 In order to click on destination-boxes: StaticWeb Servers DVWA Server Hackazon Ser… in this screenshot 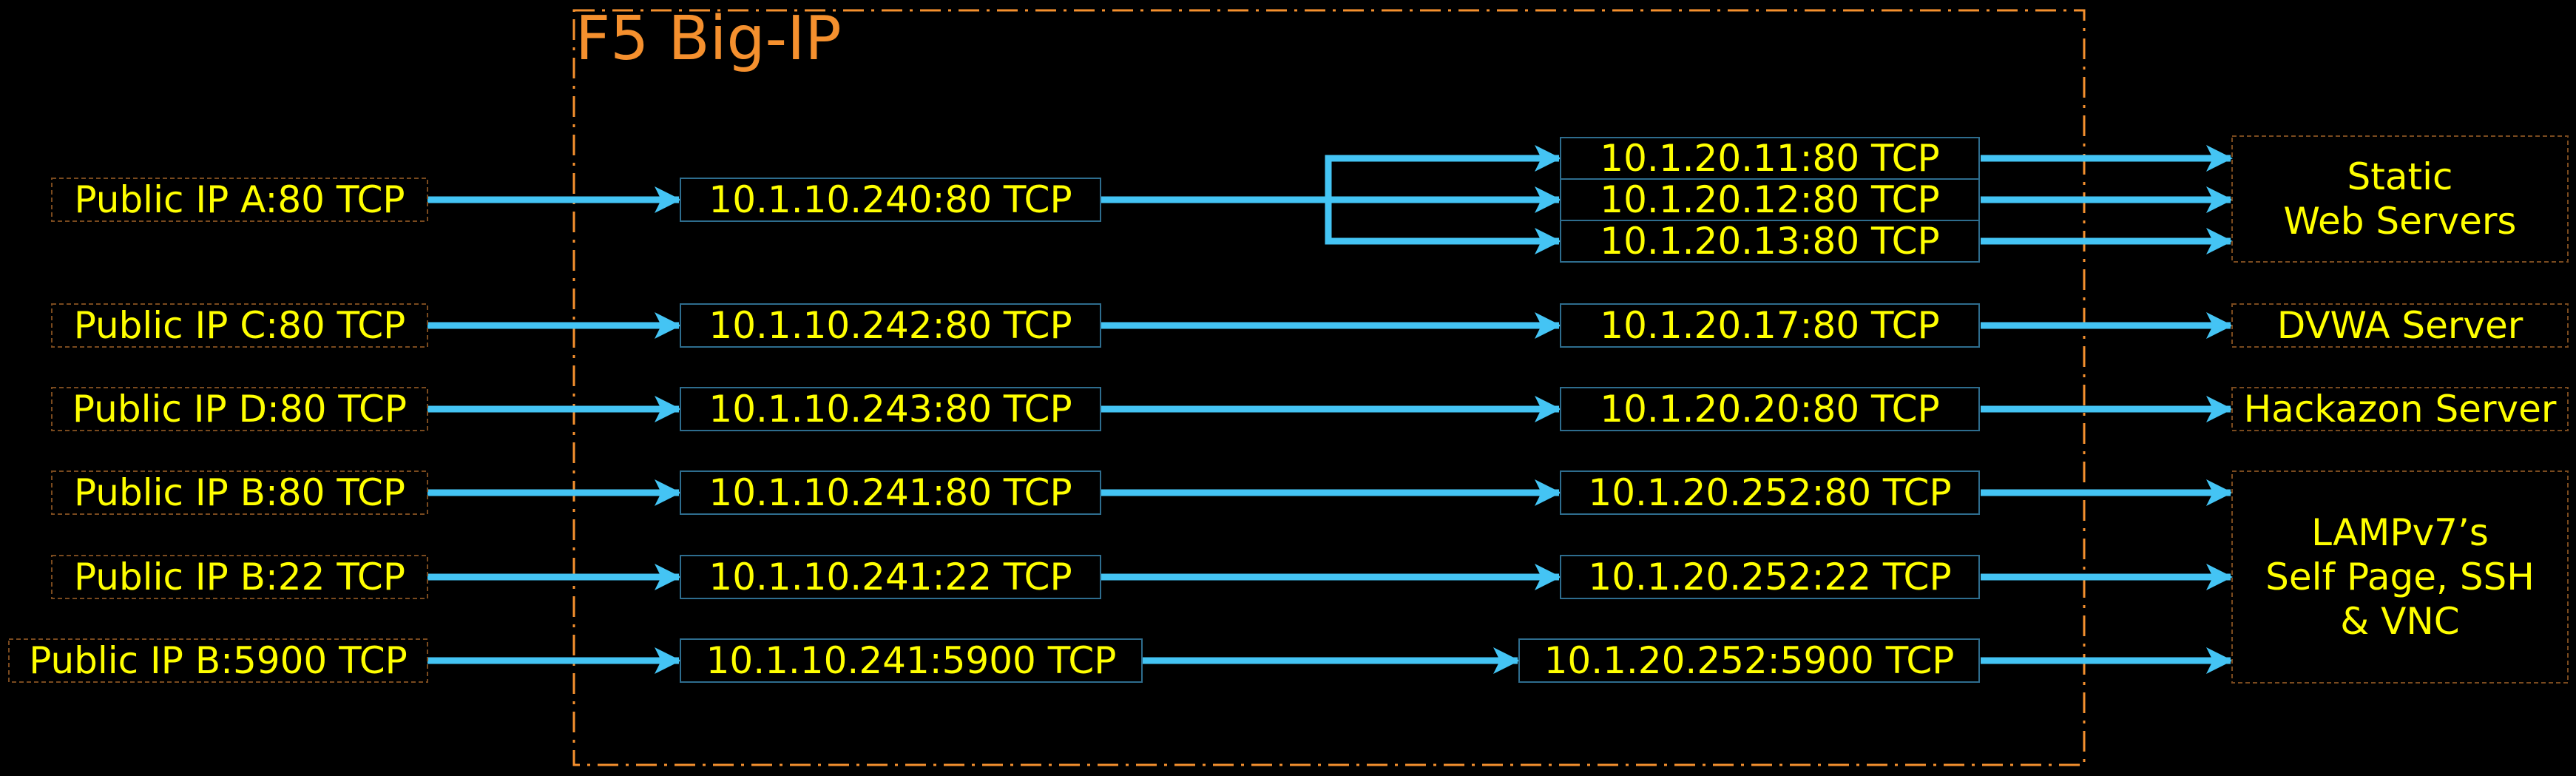, I will do `click(2400, 410)`.